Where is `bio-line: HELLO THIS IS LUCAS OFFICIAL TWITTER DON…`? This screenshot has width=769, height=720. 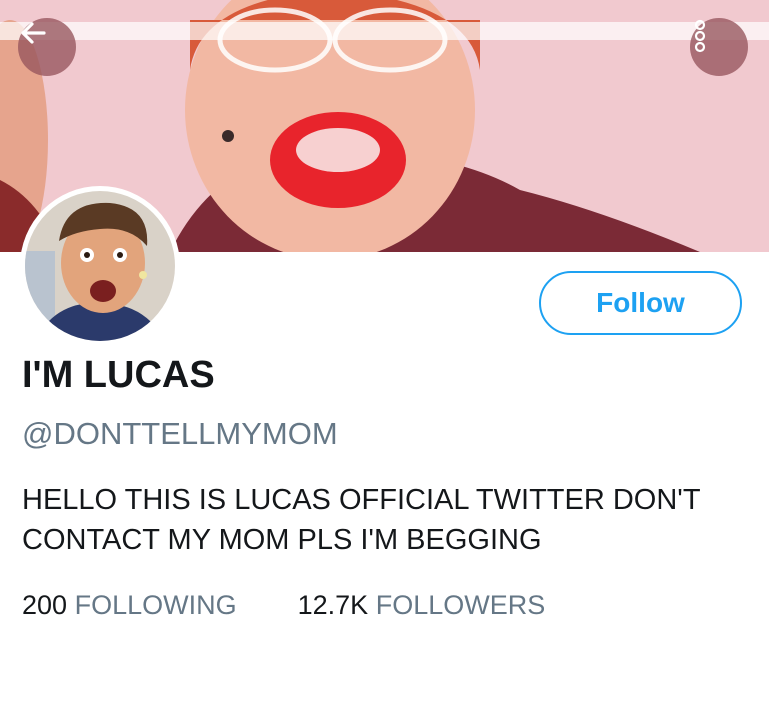 bio-line: HELLO THIS IS LUCAS OFFICIAL TWITTER DON… is located at coordinates (361, 500).